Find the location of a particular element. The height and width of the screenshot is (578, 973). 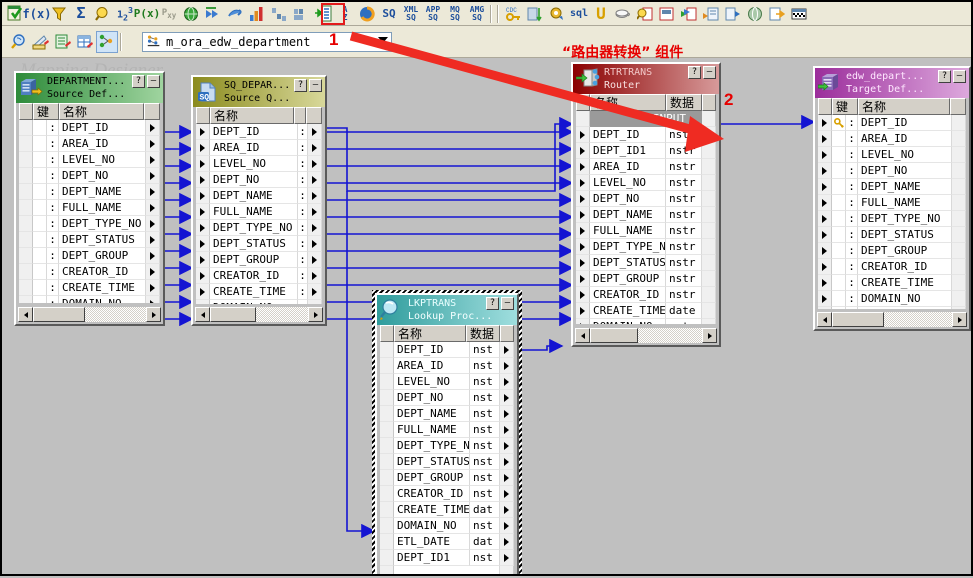

amg-source-qualifier-icon: AMG SQ is located at coordinates (477, 14).